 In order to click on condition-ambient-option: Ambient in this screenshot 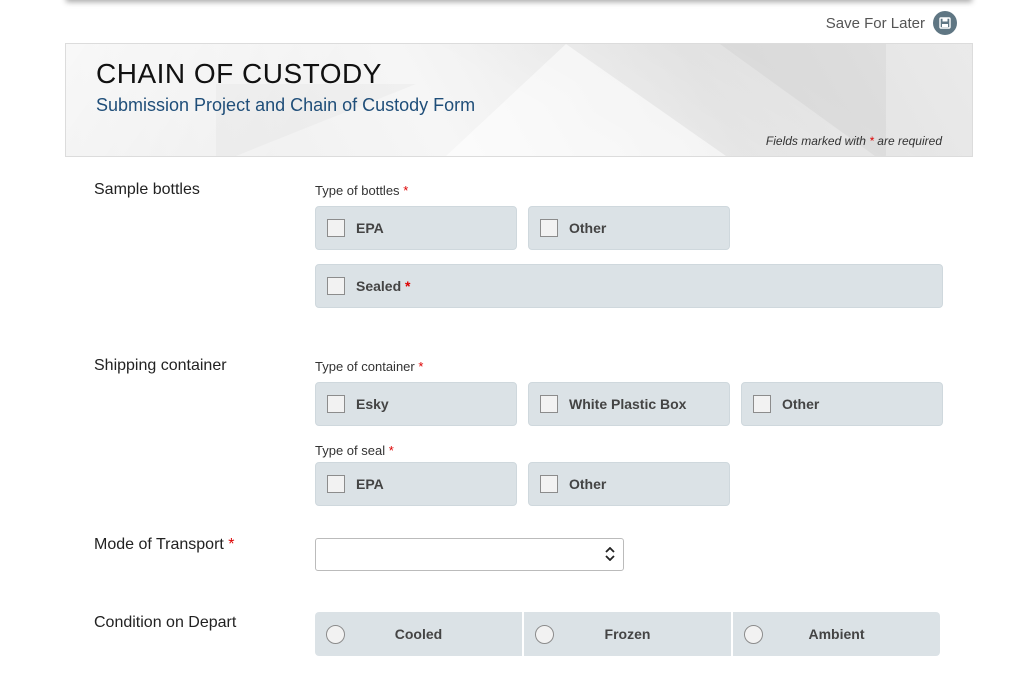, I will do `click(836, 634)`.